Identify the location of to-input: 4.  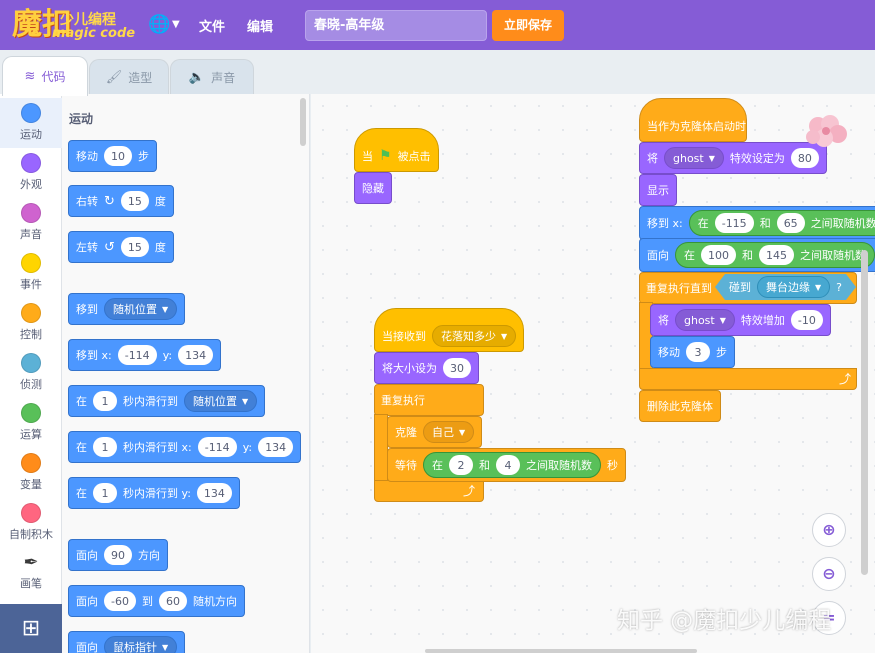
(508, 465).